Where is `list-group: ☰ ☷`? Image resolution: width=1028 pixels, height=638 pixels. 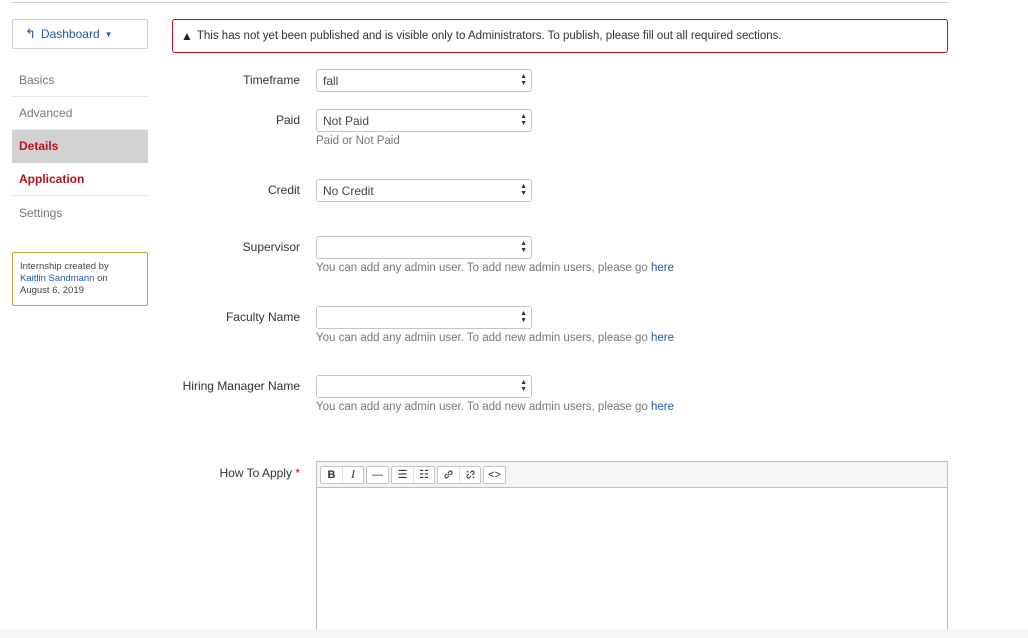 list-group: ☰ ☷ is located at coordinates (413, 474).